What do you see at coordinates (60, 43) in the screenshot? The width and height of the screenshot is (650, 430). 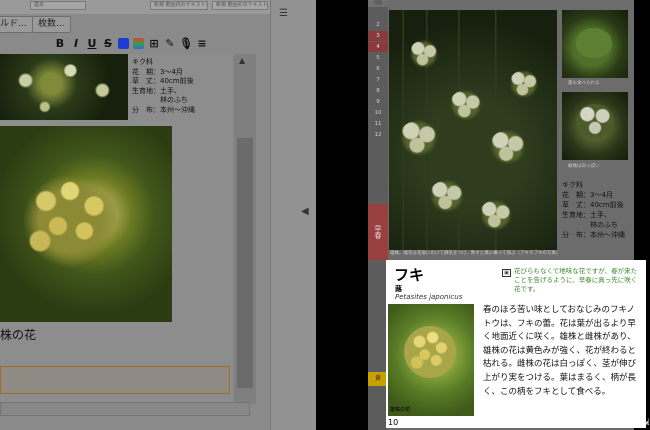 I see `bold-icon: B` at bounding box center [60, 43].